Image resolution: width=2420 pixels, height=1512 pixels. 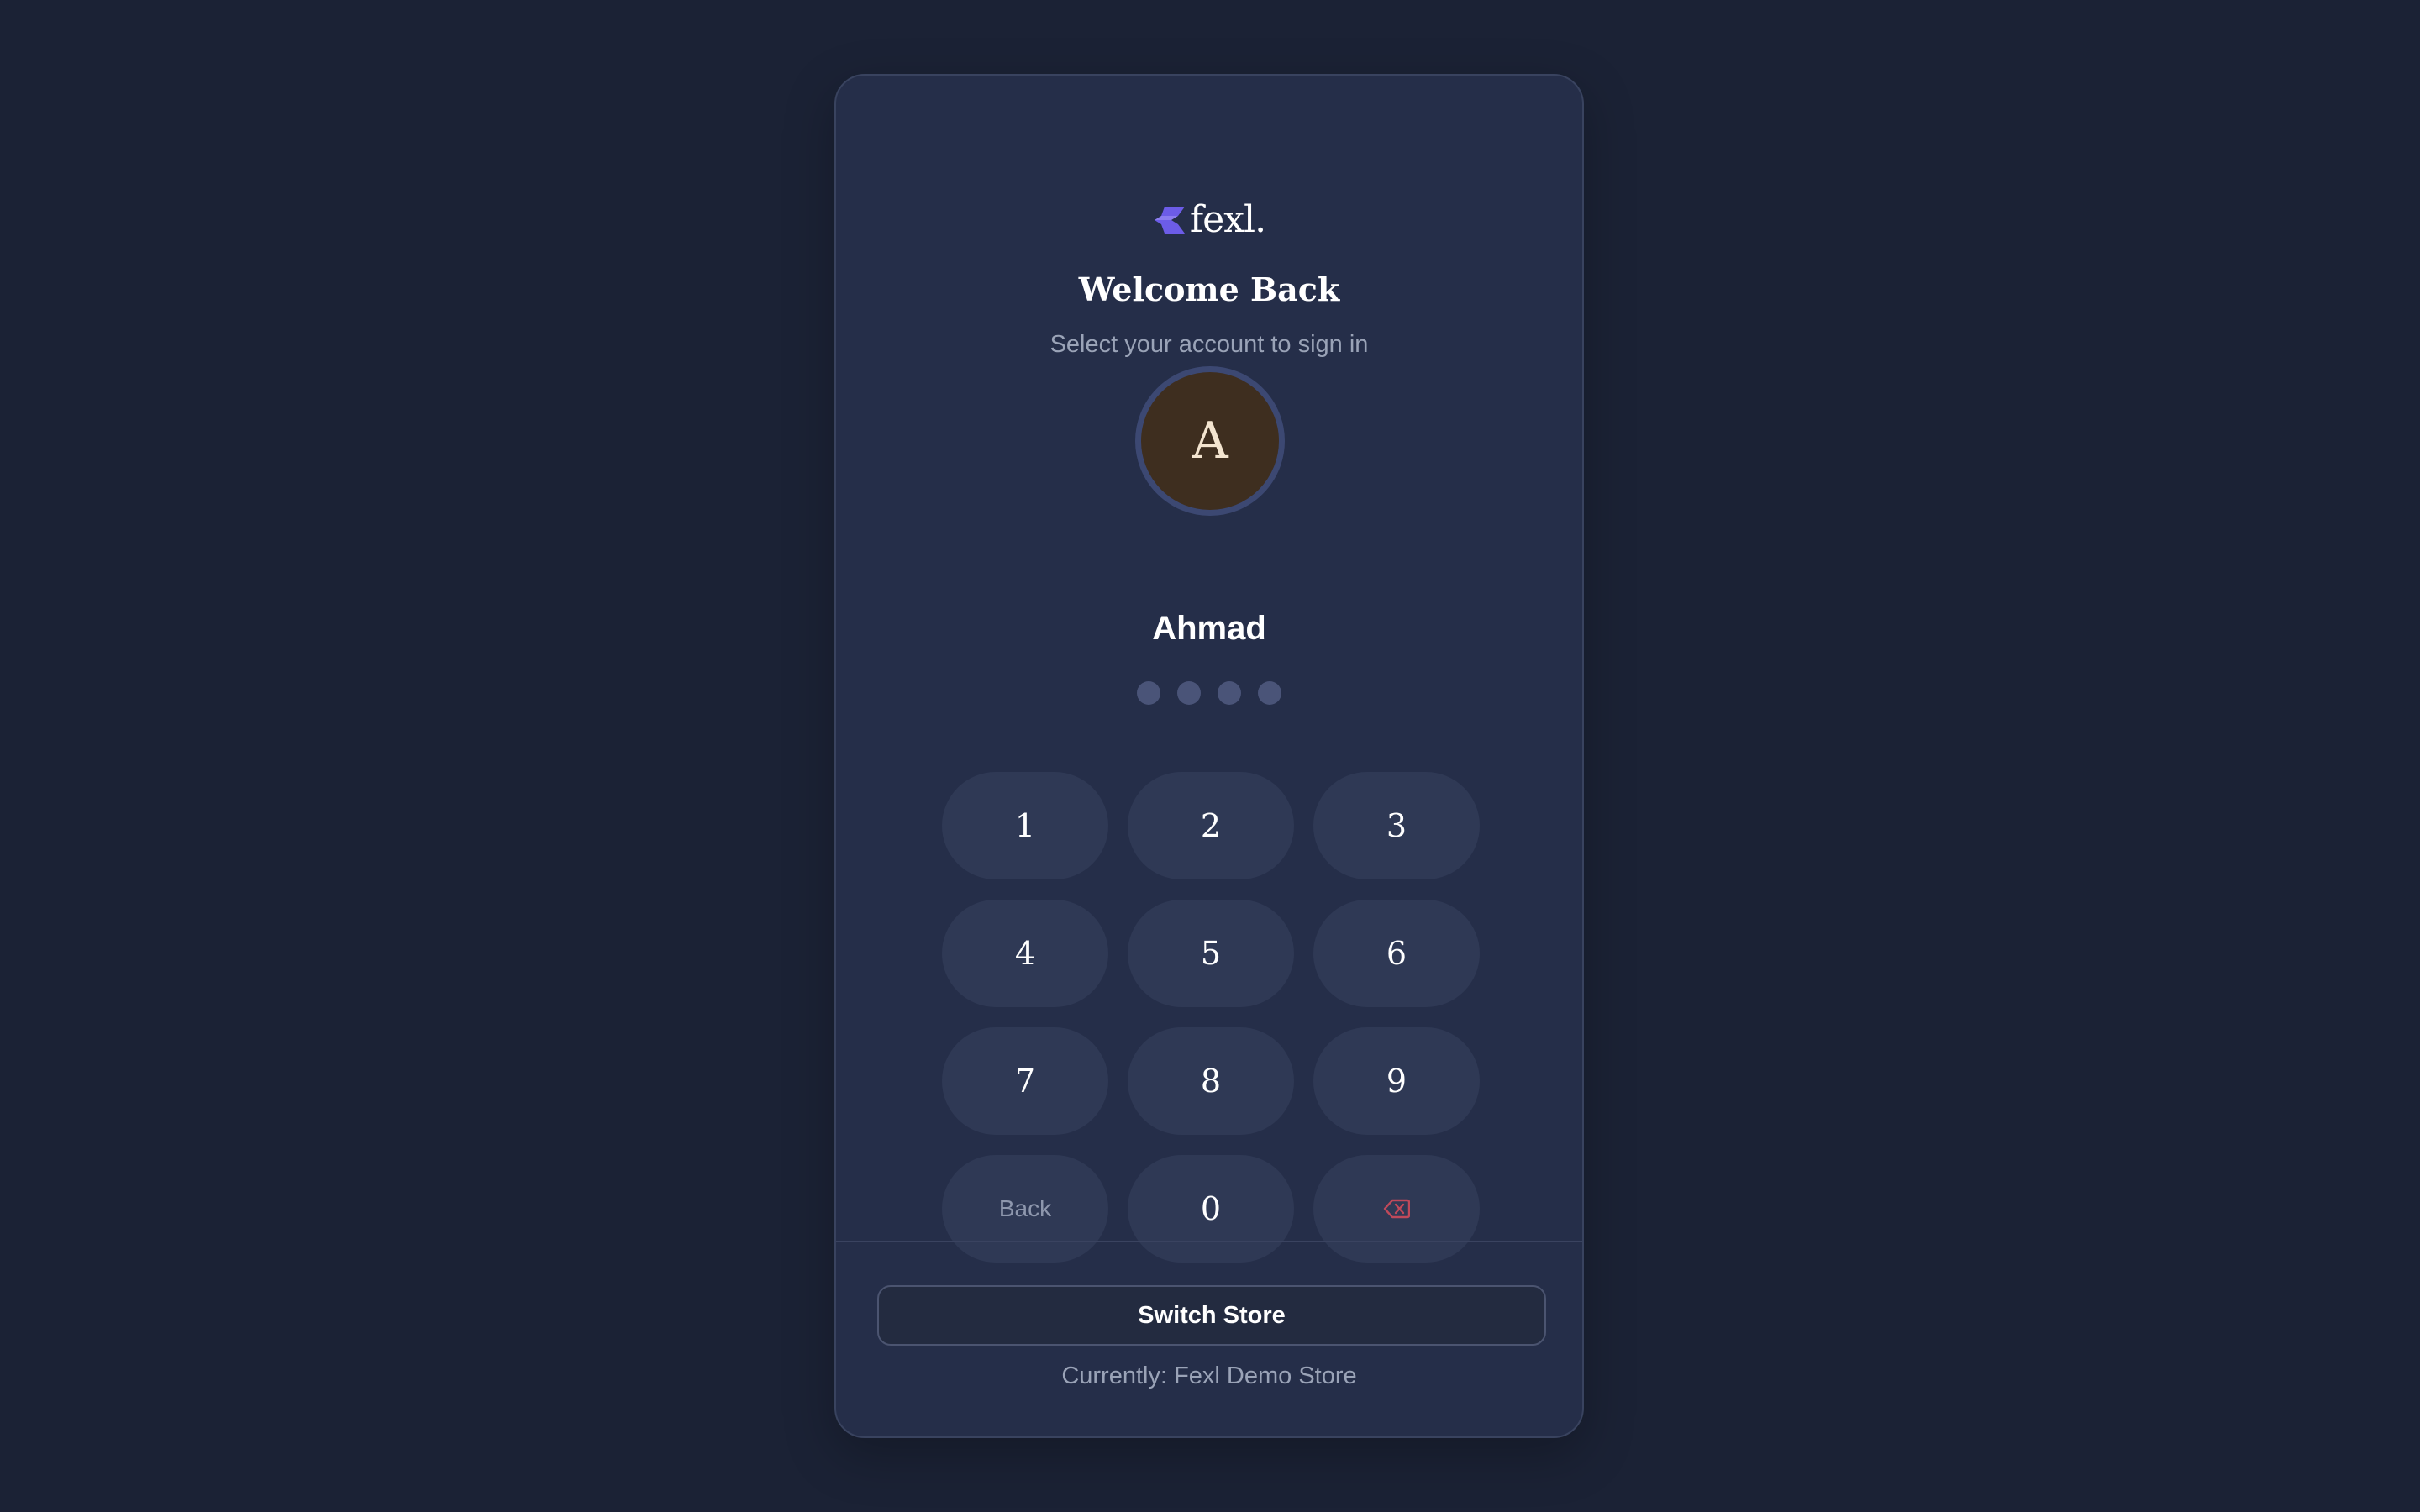 What do you see at coordinates (1025, 953) in the screenshot?
I see `key-4: 4` at bounding box center [1025, 953].